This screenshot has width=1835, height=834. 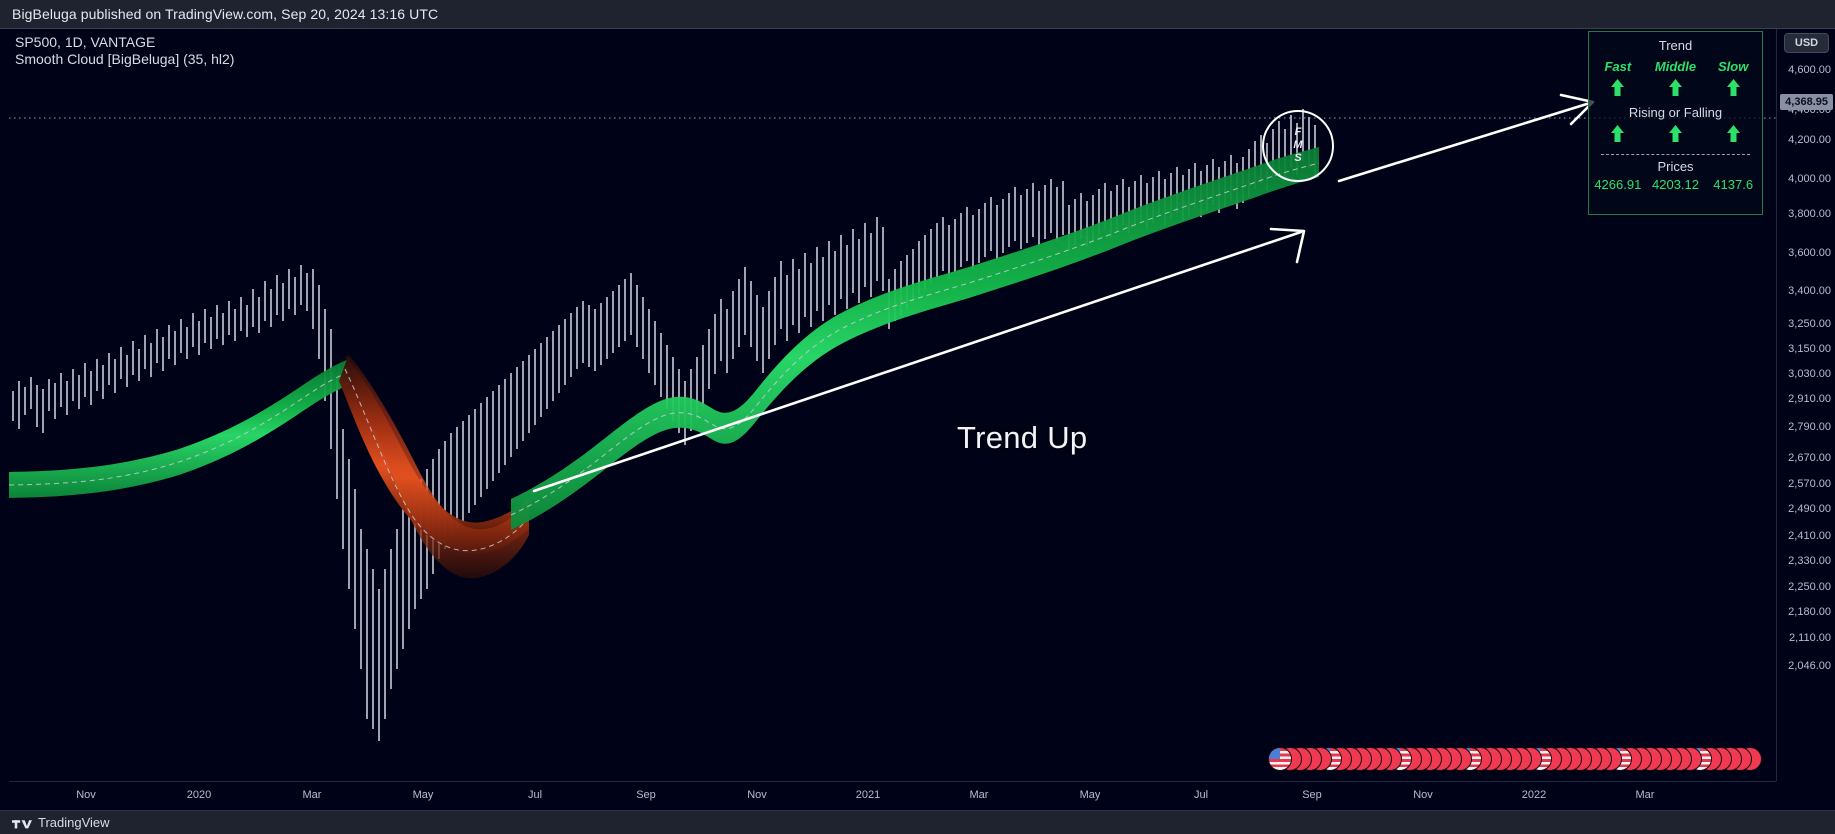 I want to click on price-tick: 2,046.00, so click(x=1809, y=666).